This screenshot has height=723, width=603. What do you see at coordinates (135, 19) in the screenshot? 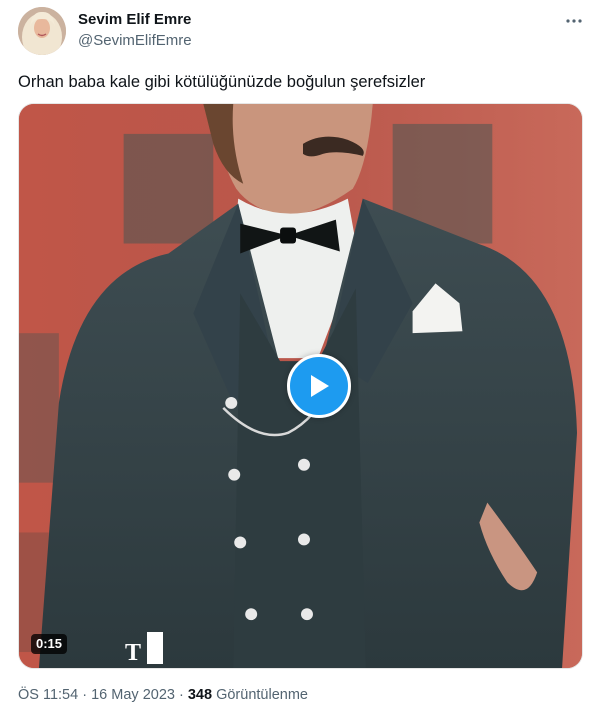
I see `author-display-name: Sevim Elif Emre` at bounding box center [135, 19].